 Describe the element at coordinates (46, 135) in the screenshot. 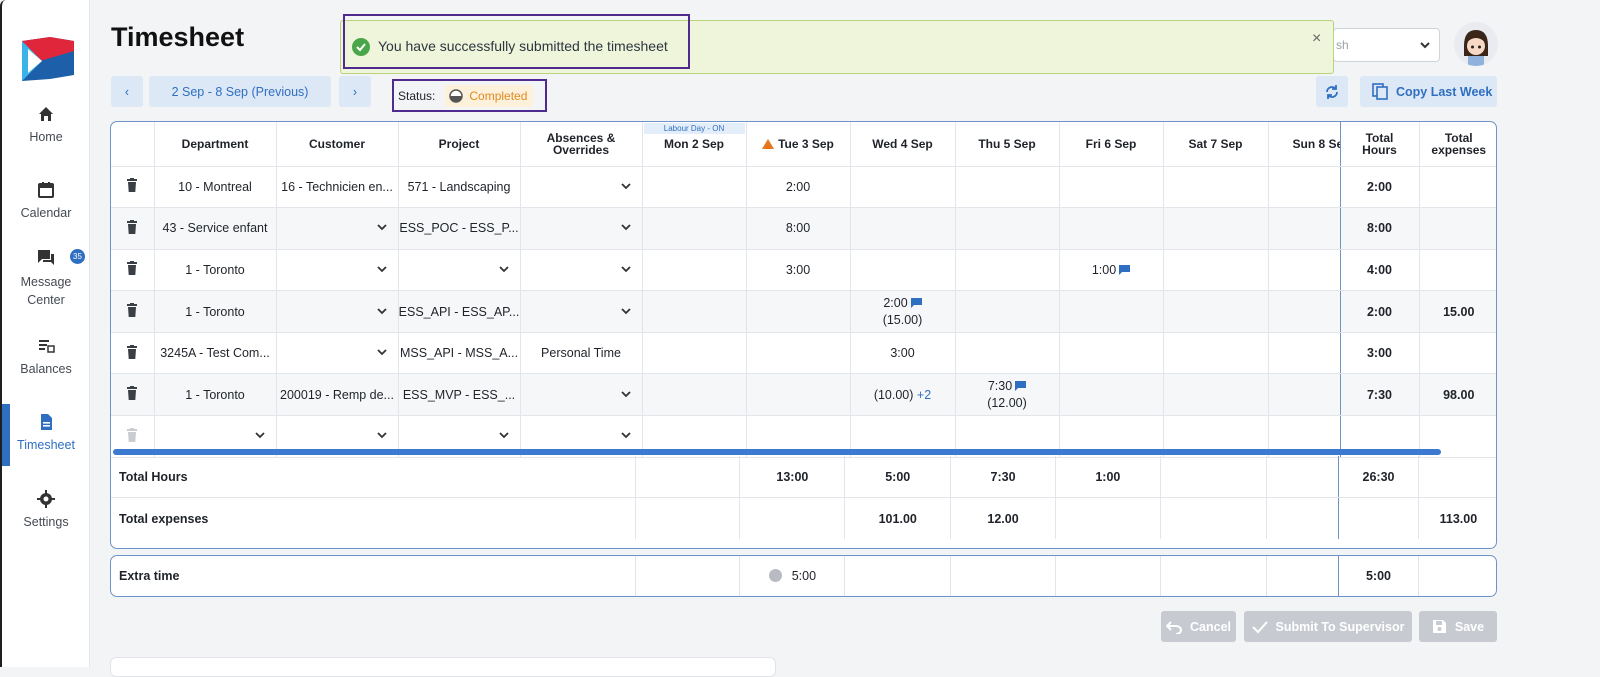

I see `sidebar-item-home: Home` at that location.